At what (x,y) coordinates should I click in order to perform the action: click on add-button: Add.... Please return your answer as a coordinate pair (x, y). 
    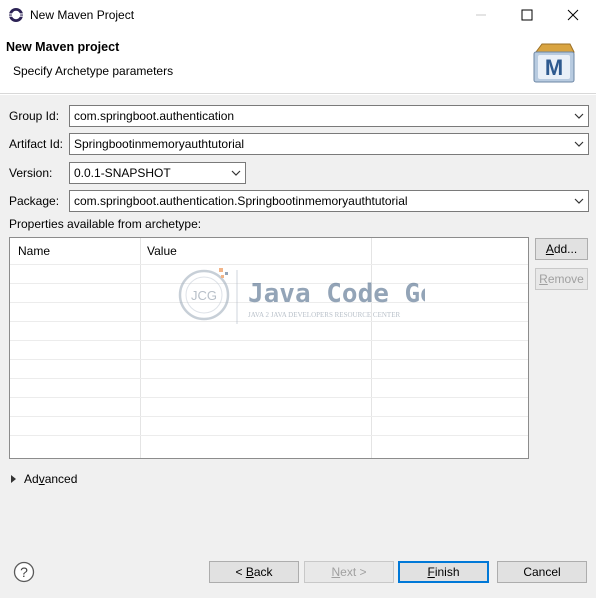
    Looking at the image, I should click on (561, 249).